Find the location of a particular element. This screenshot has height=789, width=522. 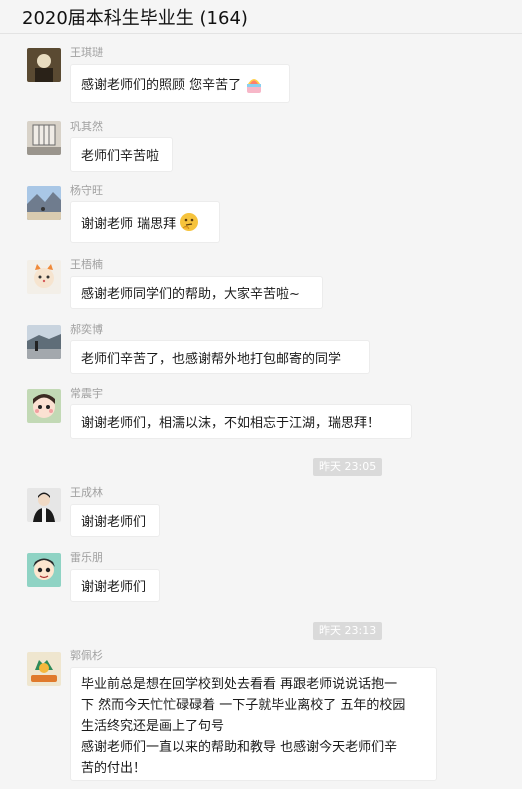

message-item: 雷乐朋 谢谢老师们 is located at coordinates (261, 576).